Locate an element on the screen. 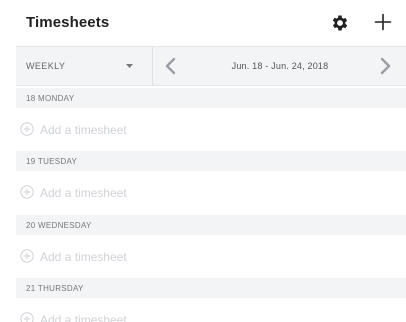 The image size is (406, 322). day-label: 21 THURSDAY is located at coordinates (55, 288).